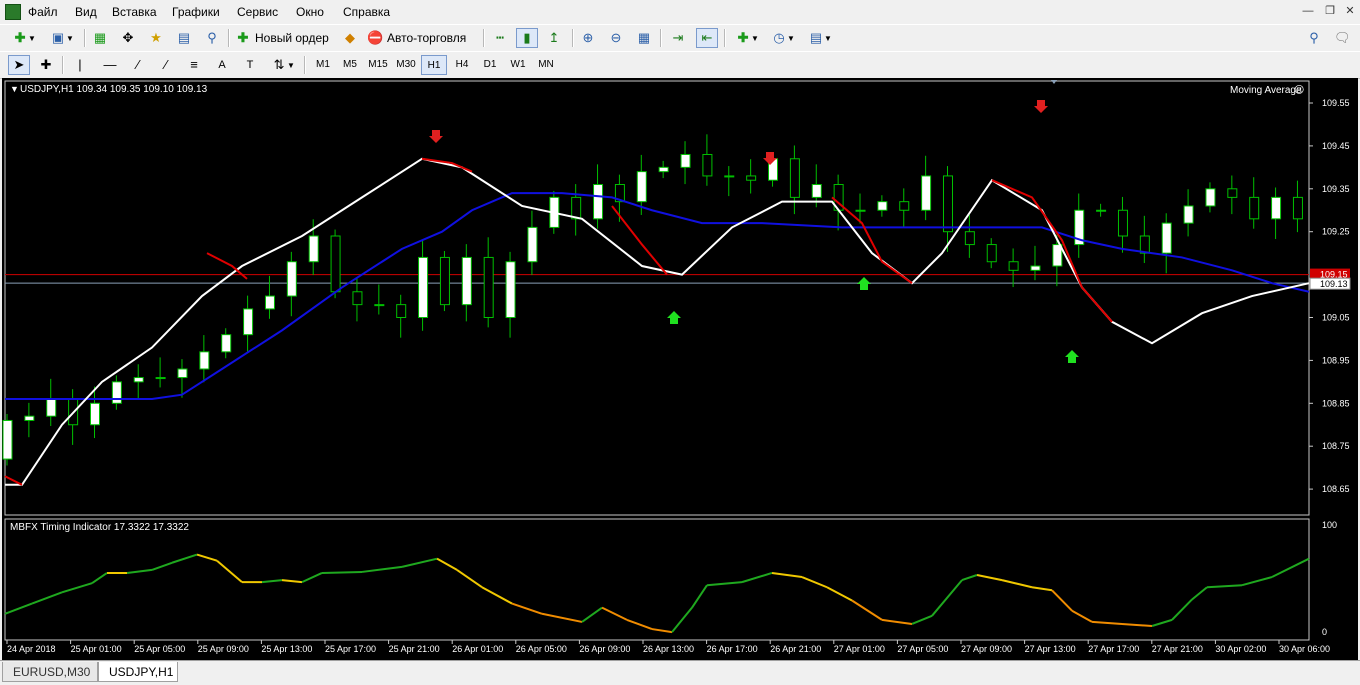 Image resolution: width=1360 pixels, height=685 pixels. I want to click on auto-trading-button: ⛔ Авто-торговля, so click(422, 38).